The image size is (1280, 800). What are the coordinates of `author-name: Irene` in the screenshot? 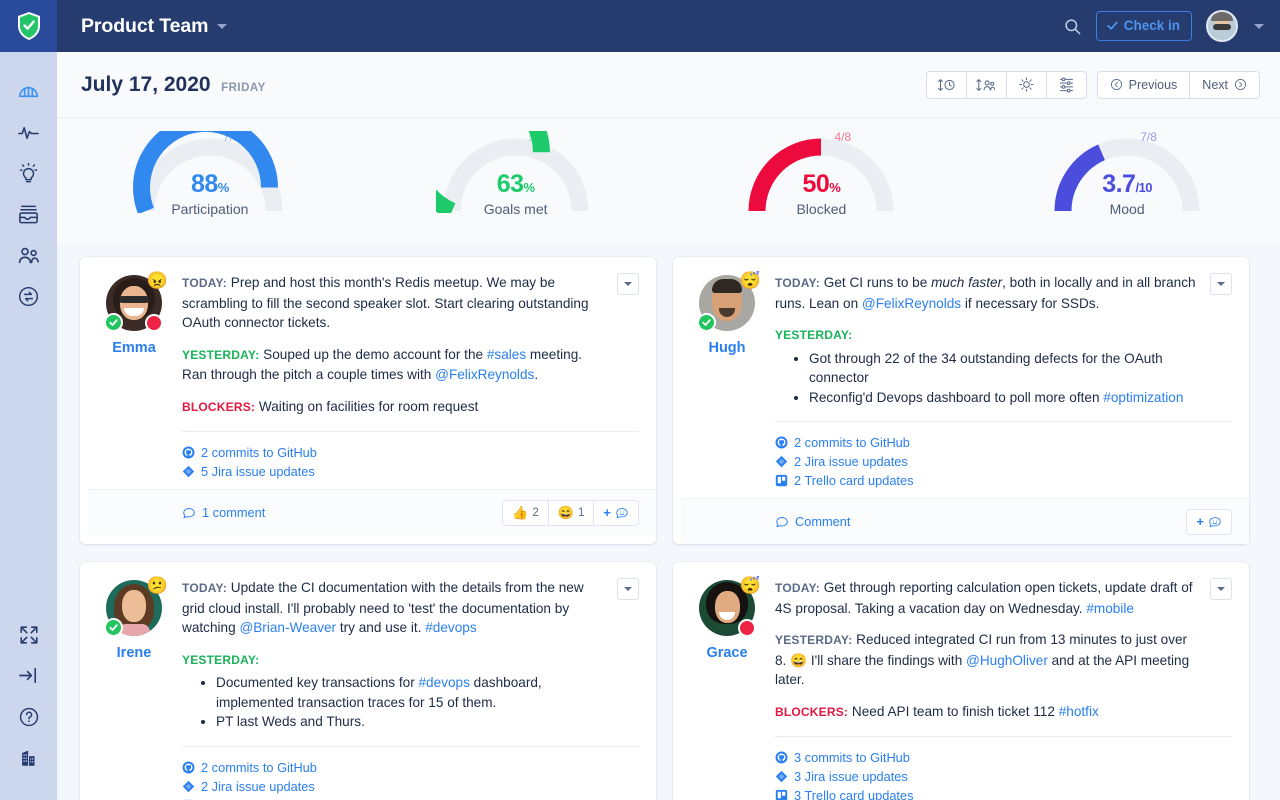 It's located at (134, 653).